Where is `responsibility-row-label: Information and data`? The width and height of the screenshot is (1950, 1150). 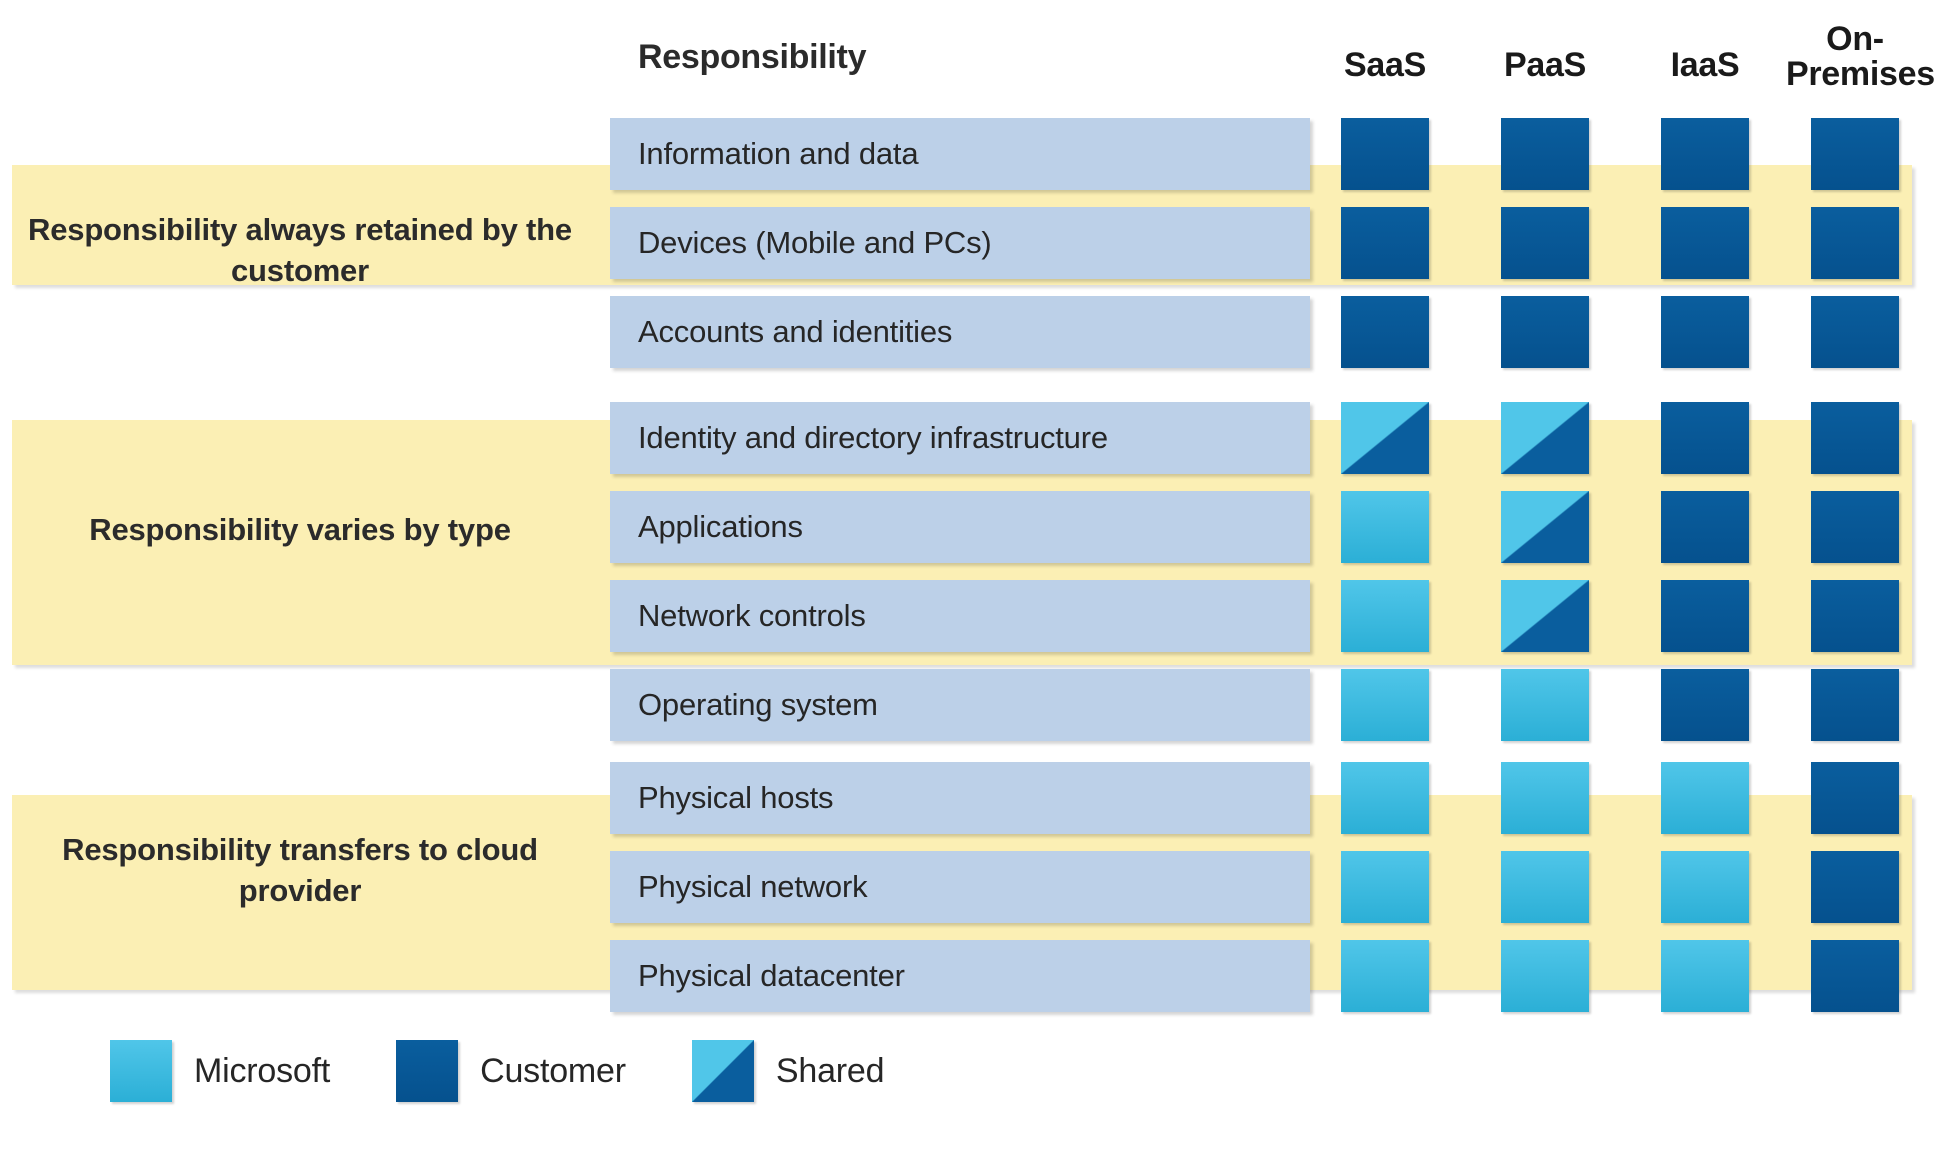
responsibility-row-label: Information and data is located at coordinates (778, 153).